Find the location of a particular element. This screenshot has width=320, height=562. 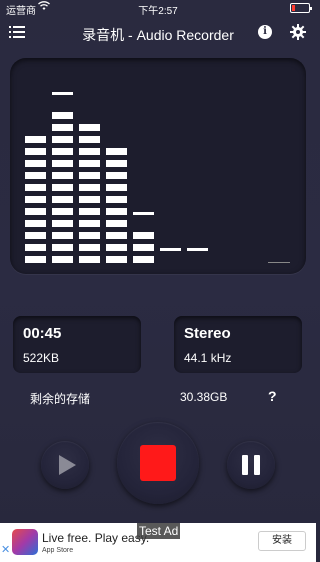

storage-label: 剩余的存储 is located at coordinates (60, 399).